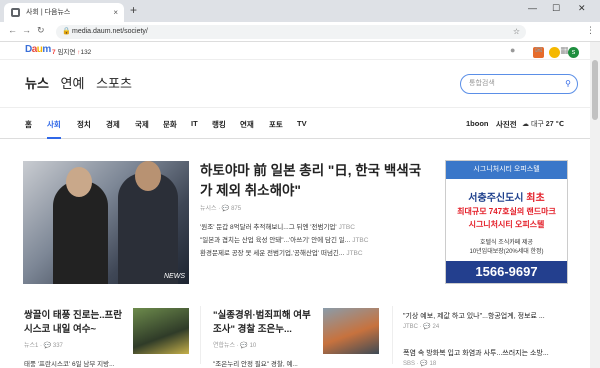 This screenshot has height=368, width=600. I want to click on close-window-button: ✕, so click(582, 8).